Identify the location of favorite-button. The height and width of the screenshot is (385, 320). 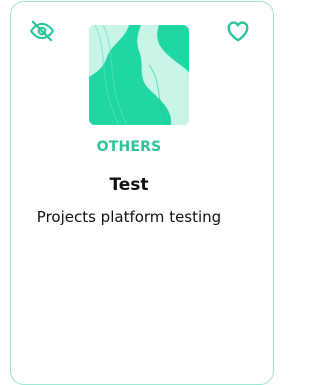
(238, 31).